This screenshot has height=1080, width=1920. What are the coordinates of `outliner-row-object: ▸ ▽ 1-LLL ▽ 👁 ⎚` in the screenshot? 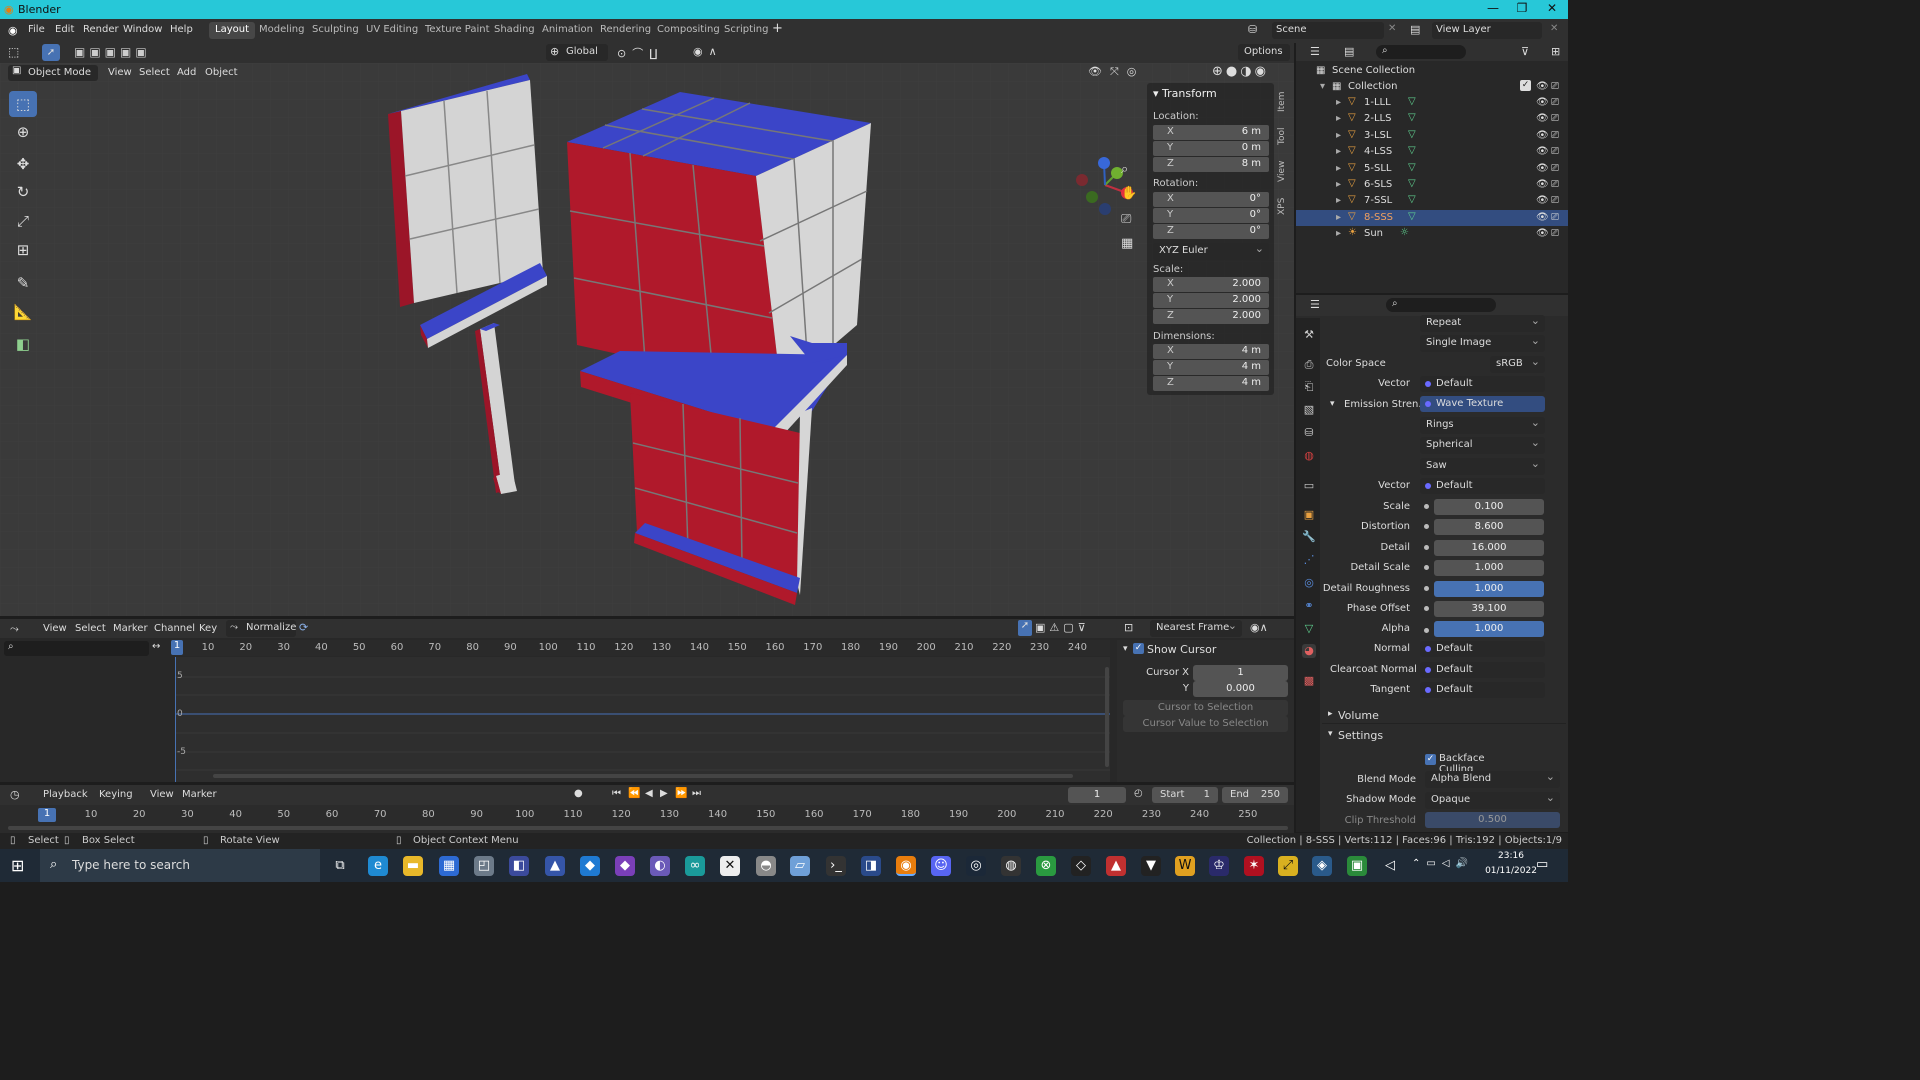 It's located at (1432, 103).